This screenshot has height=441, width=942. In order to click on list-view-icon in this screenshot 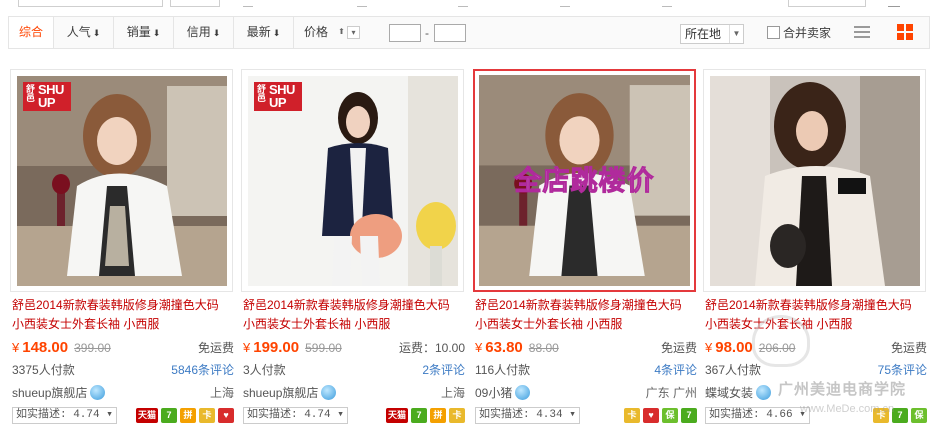, I will do `click(862, 33)`.